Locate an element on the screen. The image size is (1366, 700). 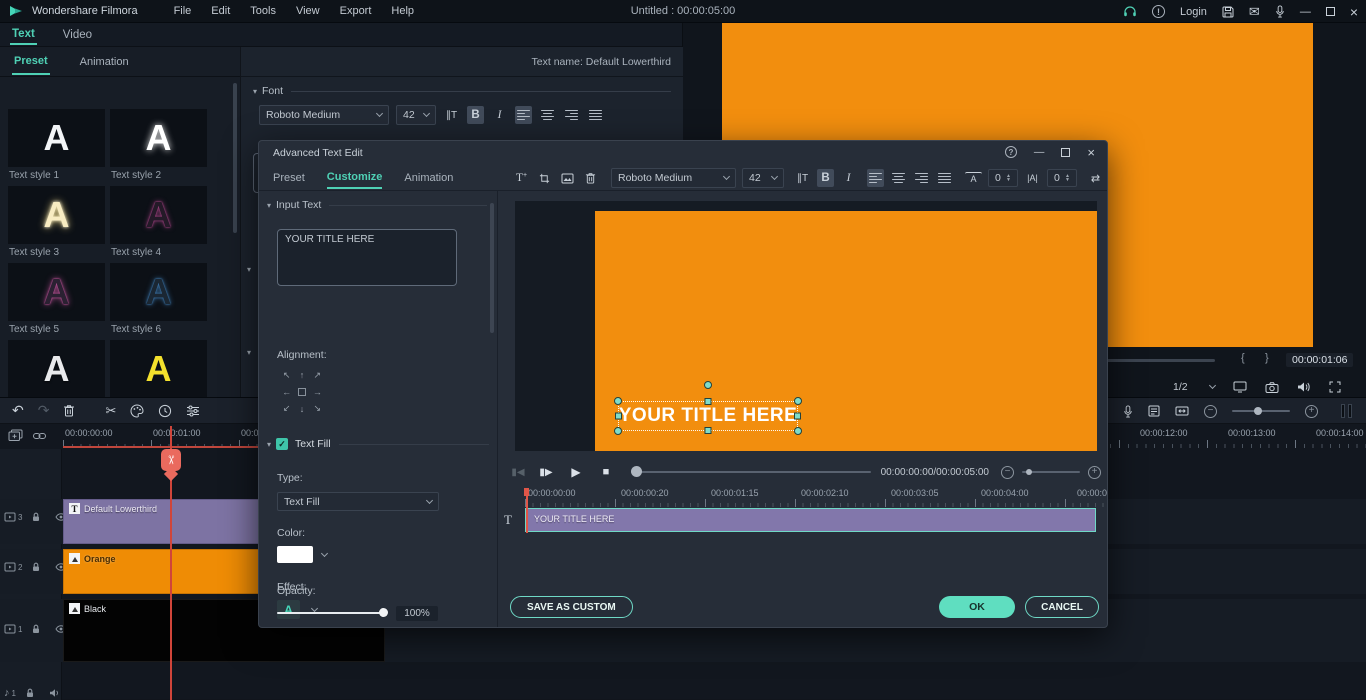
mute-speaker-icon is located at coordinates (55, 693).